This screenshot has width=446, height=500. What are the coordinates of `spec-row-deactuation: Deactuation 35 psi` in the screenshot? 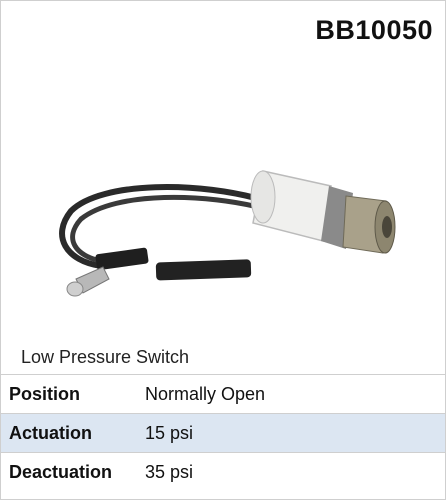 It's located at (223, 471).